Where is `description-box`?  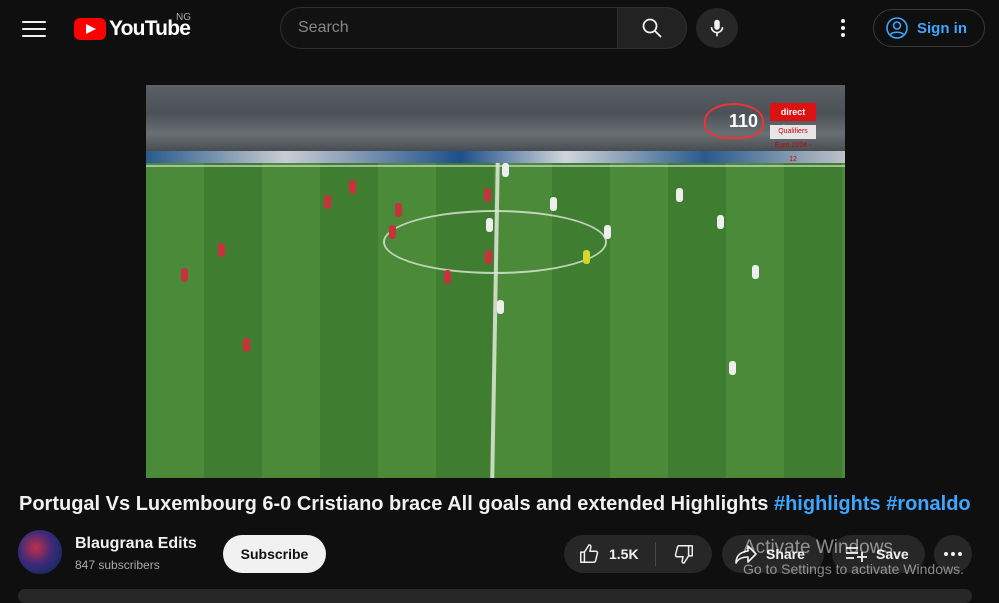 description-box is located at coordinates (495, 596).